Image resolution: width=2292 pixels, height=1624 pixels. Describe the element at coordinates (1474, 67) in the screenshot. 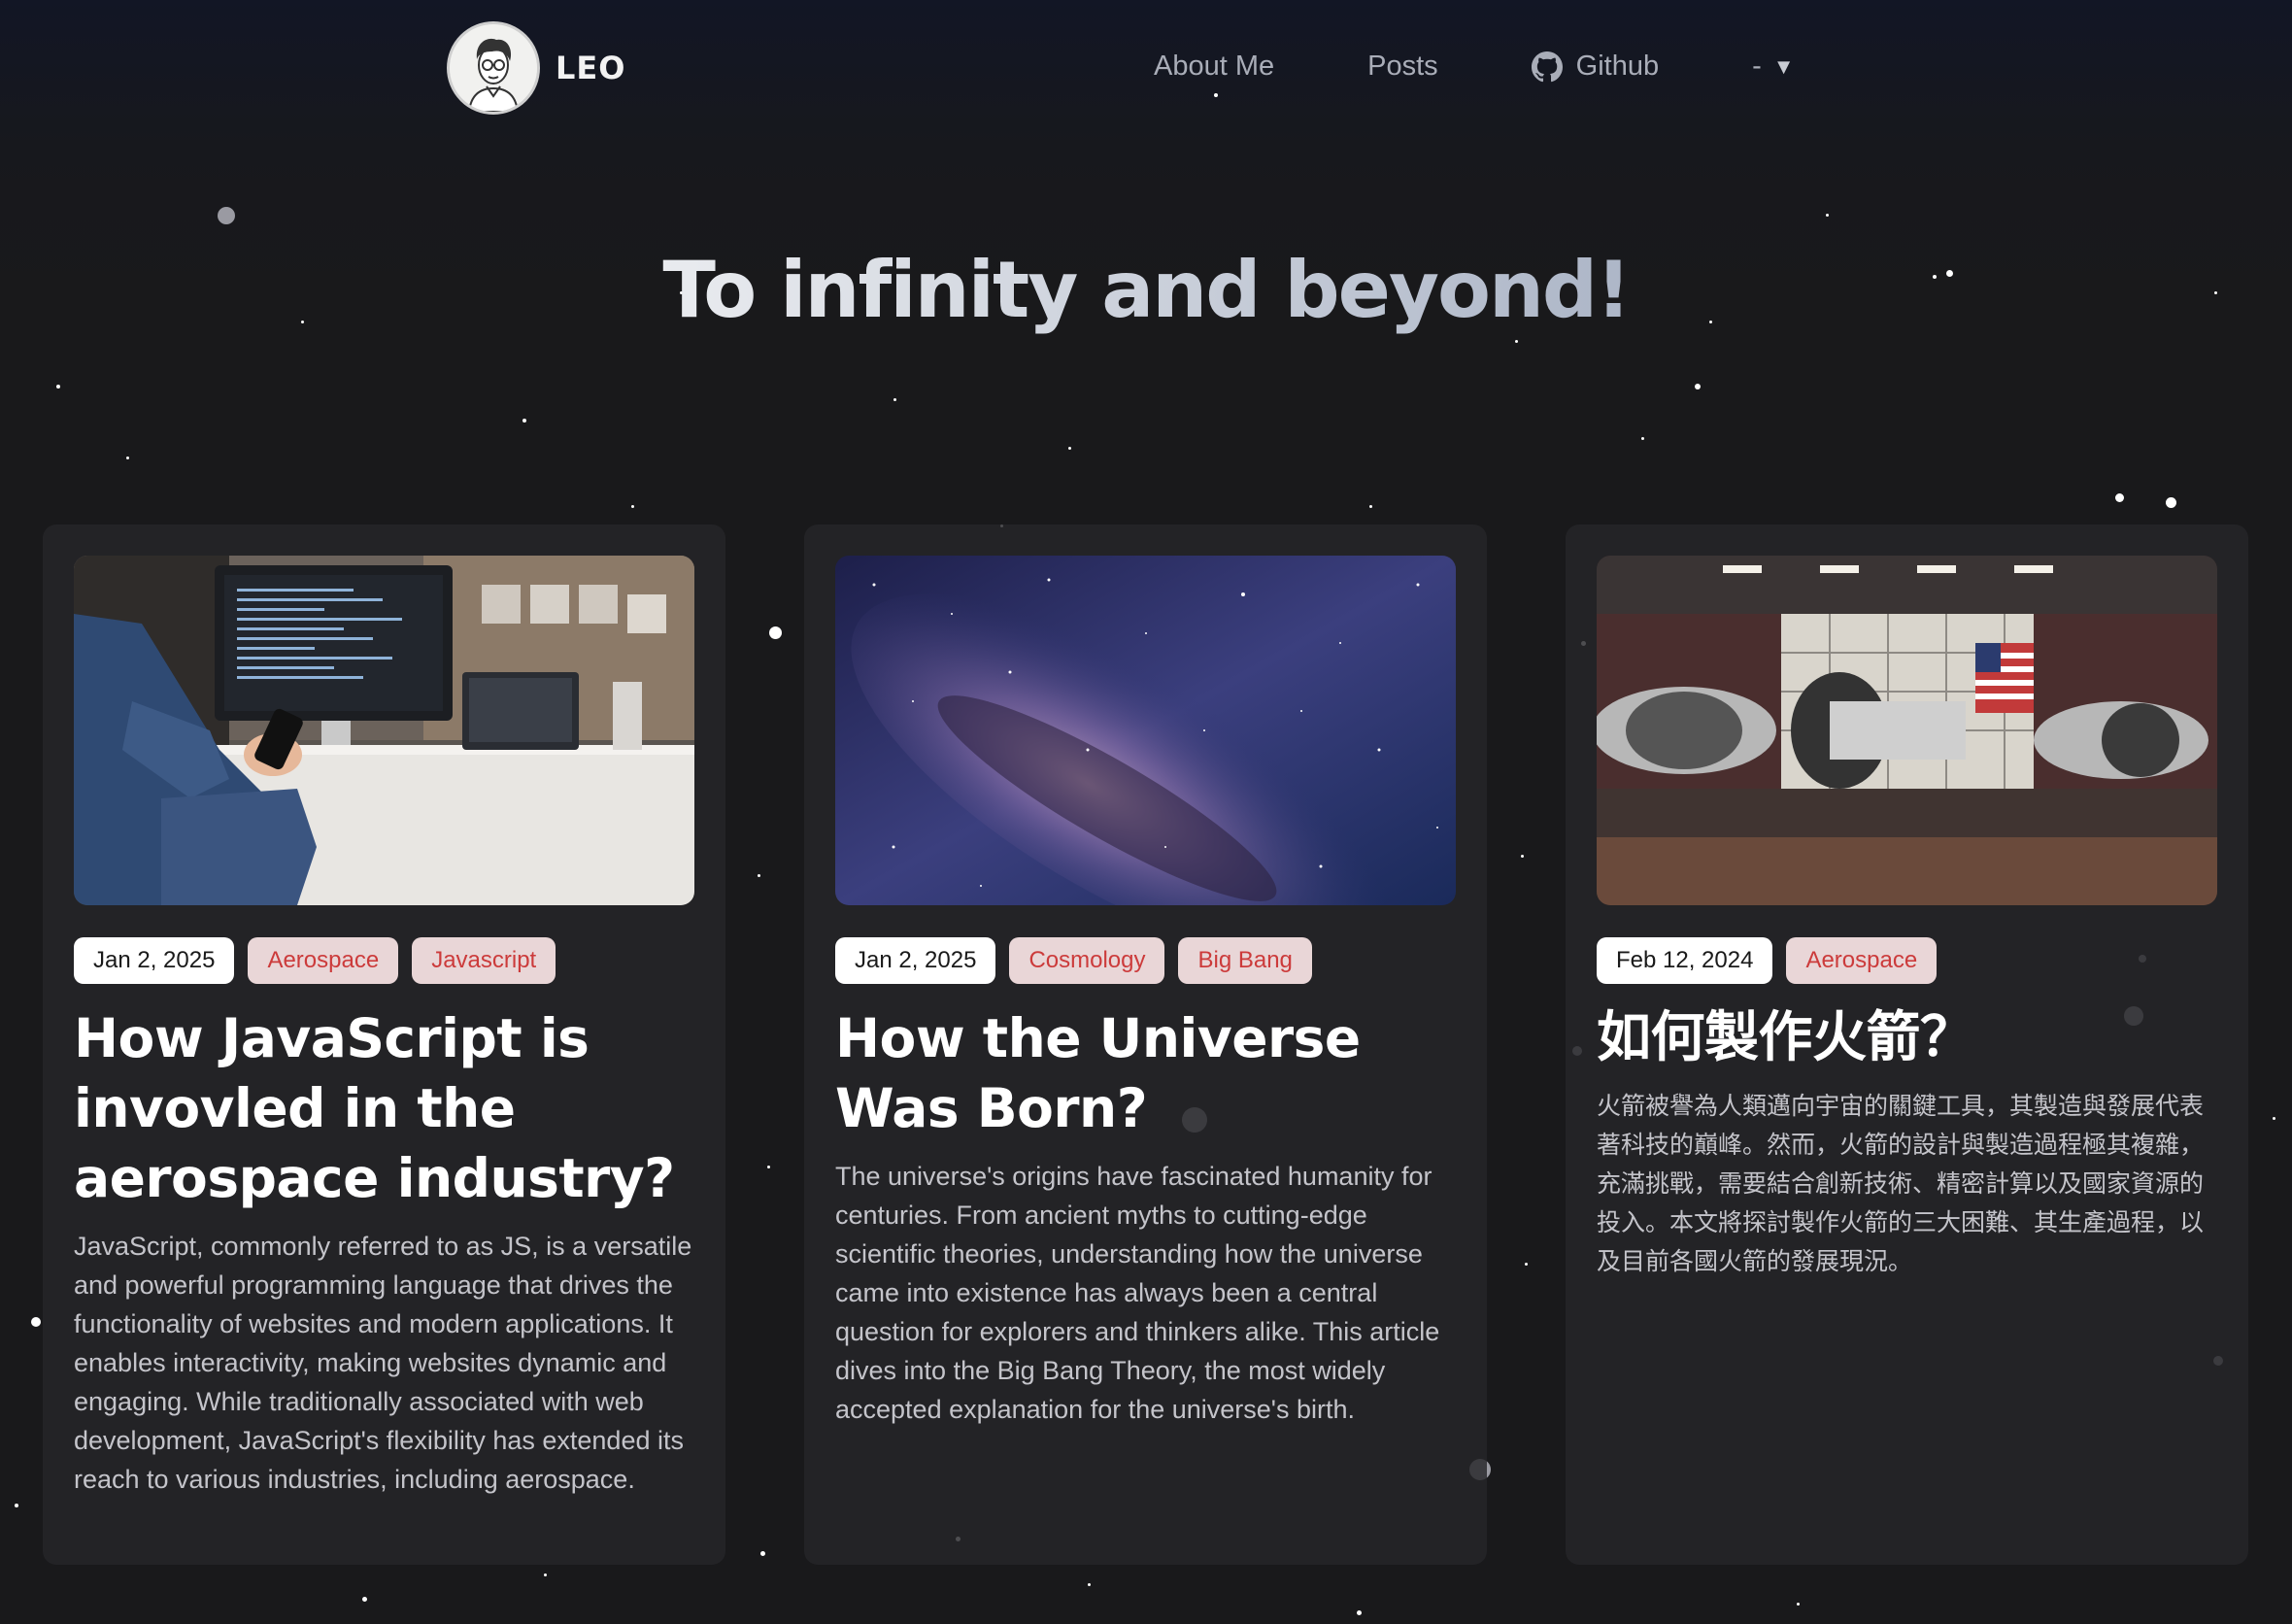

I see `main-nav: About Me Posts Github - ▼` at that location.